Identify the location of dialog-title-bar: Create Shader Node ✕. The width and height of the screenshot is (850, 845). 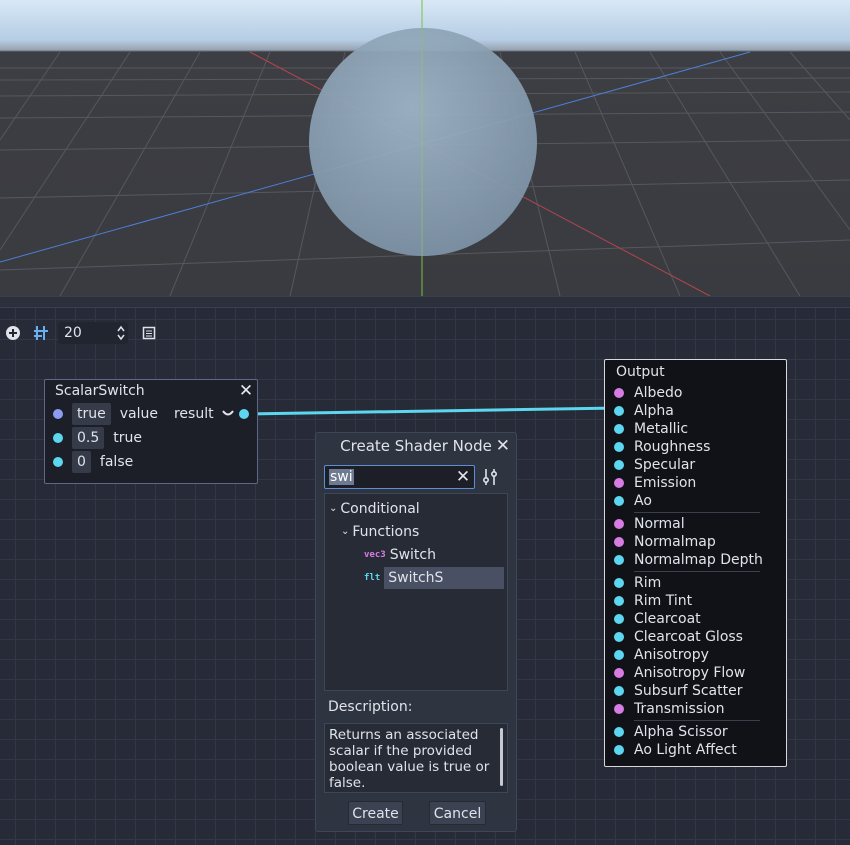
(416, 446).